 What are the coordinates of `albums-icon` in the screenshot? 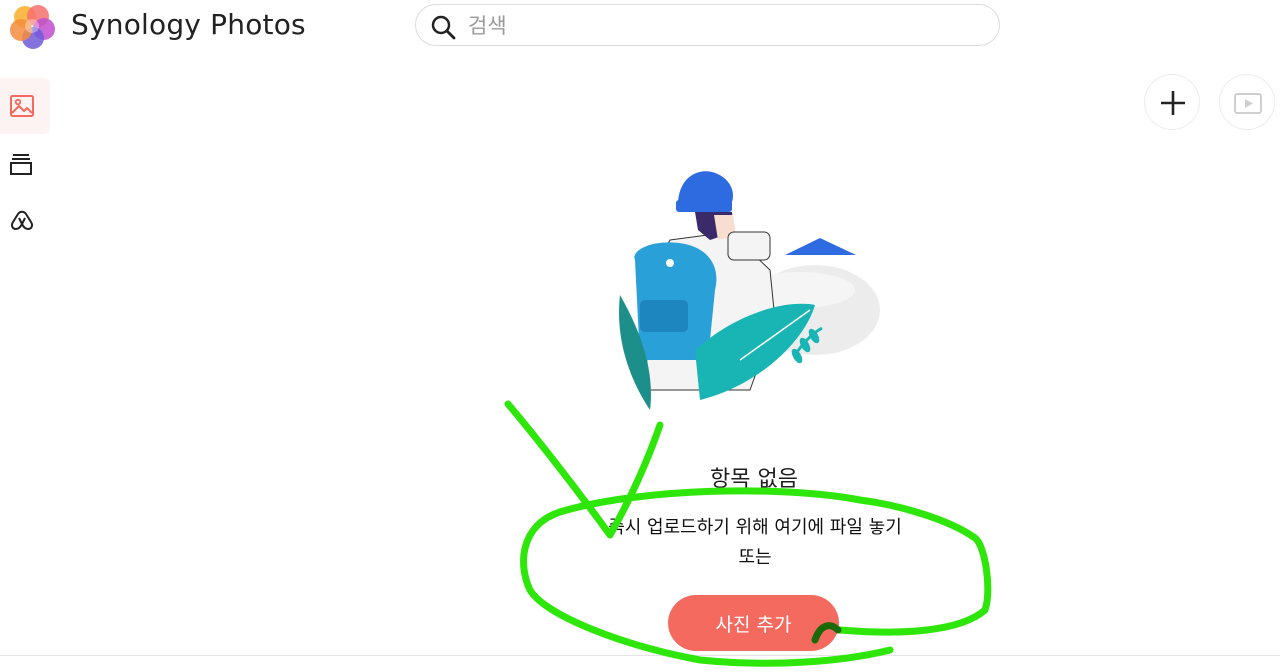 It's located at (21, 164).